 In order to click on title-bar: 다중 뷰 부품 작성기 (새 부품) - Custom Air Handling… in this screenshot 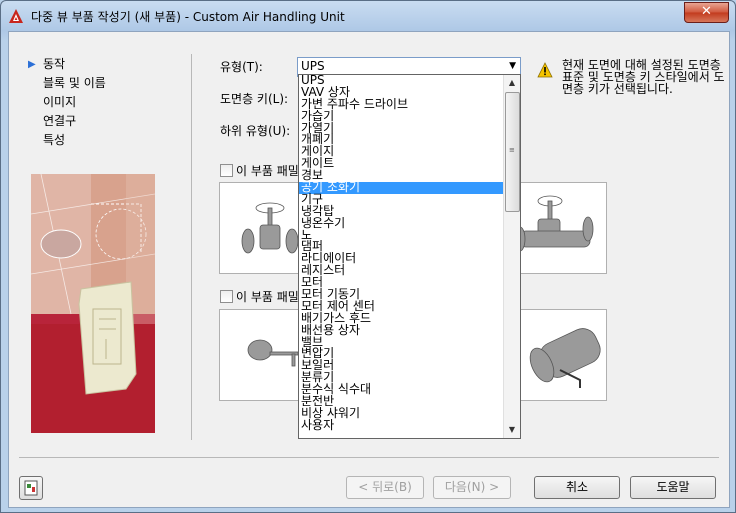, I will do `click(368, 16)`.